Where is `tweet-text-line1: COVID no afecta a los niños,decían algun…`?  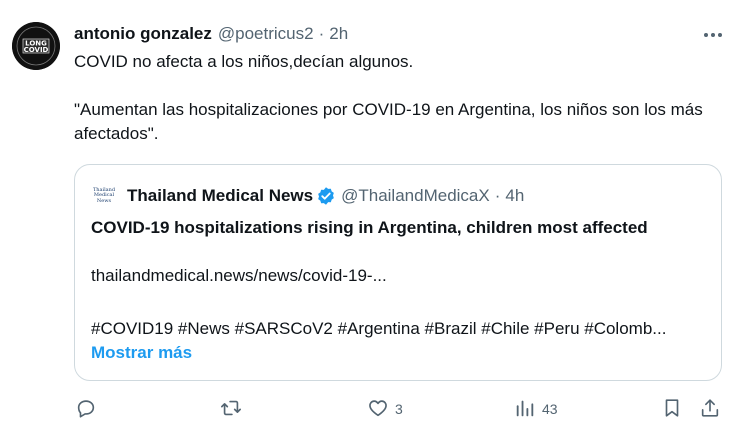 tweet-text-line1: COVID no afecta a los niños,decían algun… is located at coordinates (244, 61).